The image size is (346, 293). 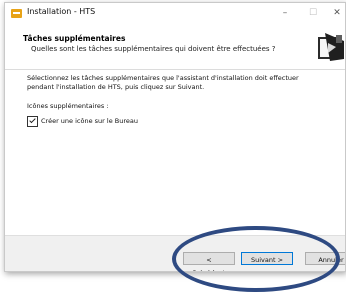 I want to click on page-title: Tâches supplémentaires, so click(x=74, y=38).